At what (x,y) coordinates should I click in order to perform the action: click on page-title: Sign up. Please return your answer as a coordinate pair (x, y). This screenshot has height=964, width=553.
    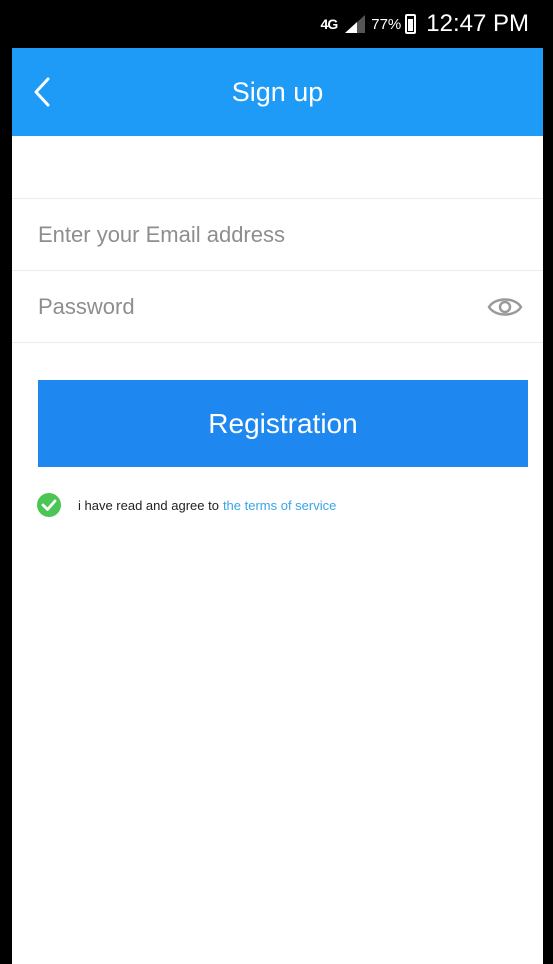
    Looking at the image, I should click on (277, 92).